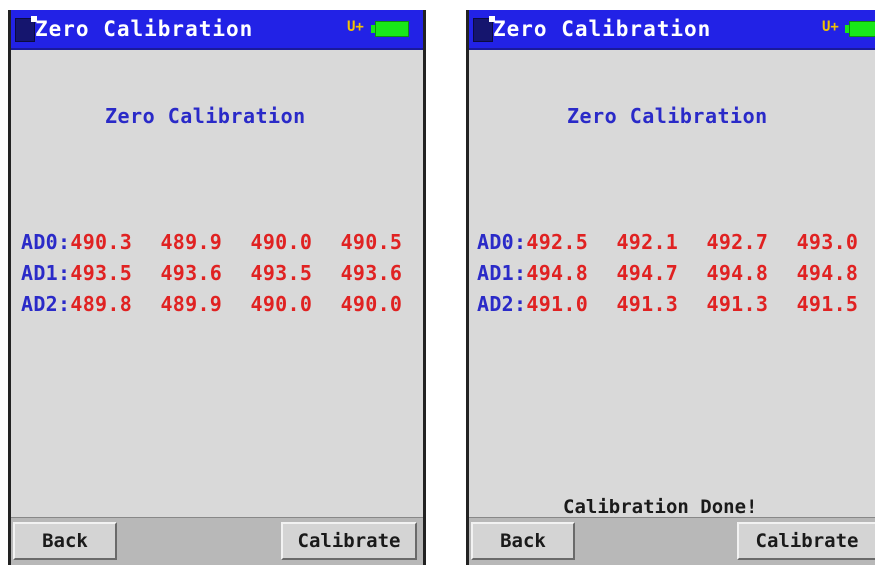 This screenshot has height=565, width=875. I want to click on ad-row-ad1: AD1:494.8 494.7 494.8 494.8, so click(668, 273).